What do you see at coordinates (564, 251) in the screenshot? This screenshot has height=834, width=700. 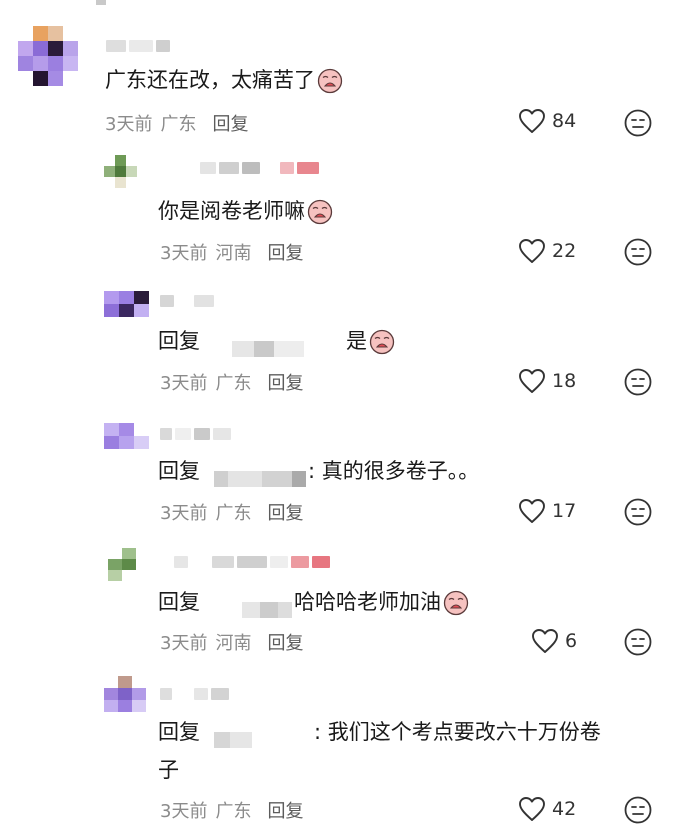 I see `like-count: 22` at bounding box center [564, 251].